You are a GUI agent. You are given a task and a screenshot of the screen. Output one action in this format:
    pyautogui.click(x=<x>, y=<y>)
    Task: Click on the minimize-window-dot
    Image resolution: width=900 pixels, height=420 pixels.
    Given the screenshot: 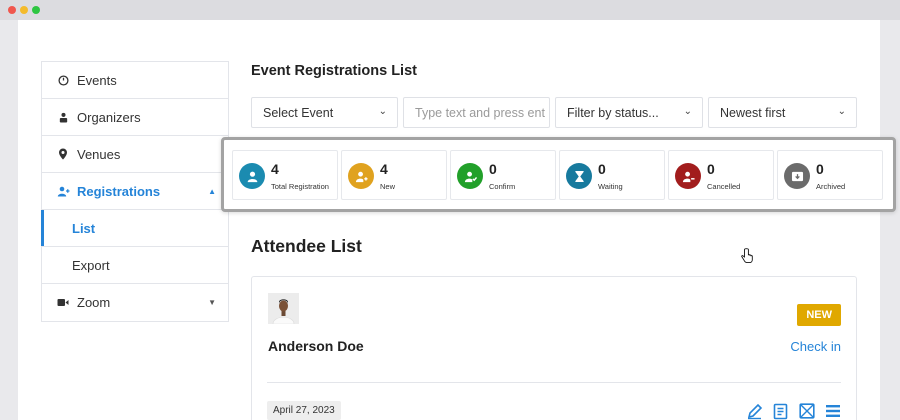 What is the action you would take?
    pyautogui.click(x=24, y=10)
    